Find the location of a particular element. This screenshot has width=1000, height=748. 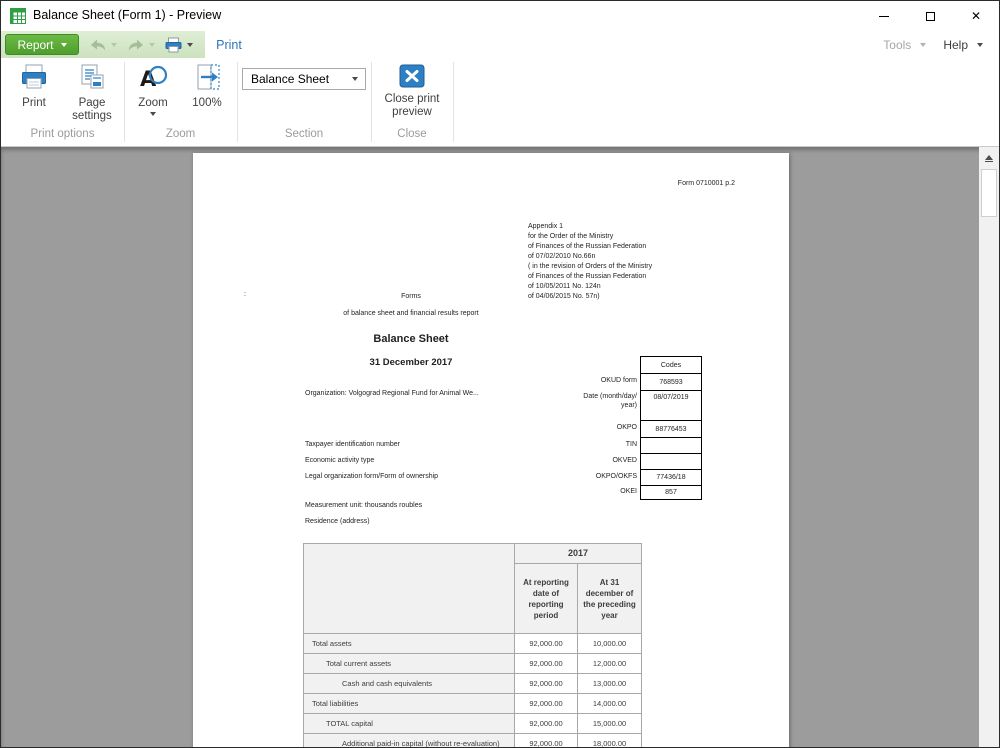

group-label-zoom: Zoom is located at coordinates (180, 134).